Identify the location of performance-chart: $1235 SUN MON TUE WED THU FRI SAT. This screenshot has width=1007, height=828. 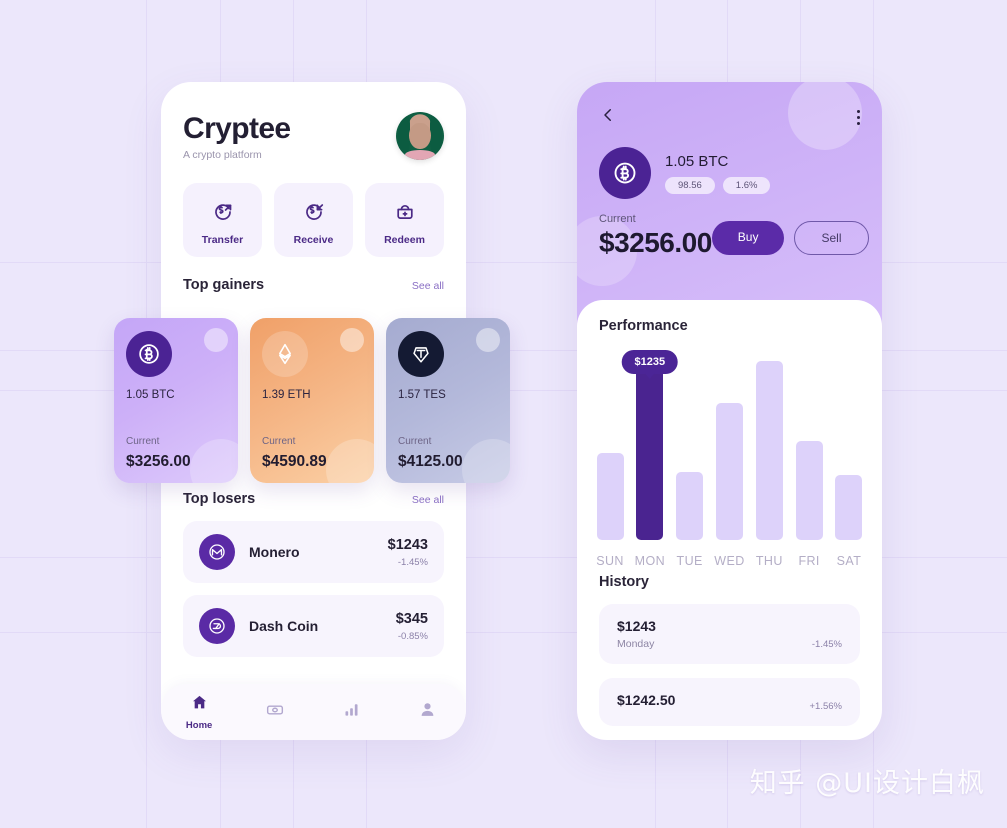
(729, 456).